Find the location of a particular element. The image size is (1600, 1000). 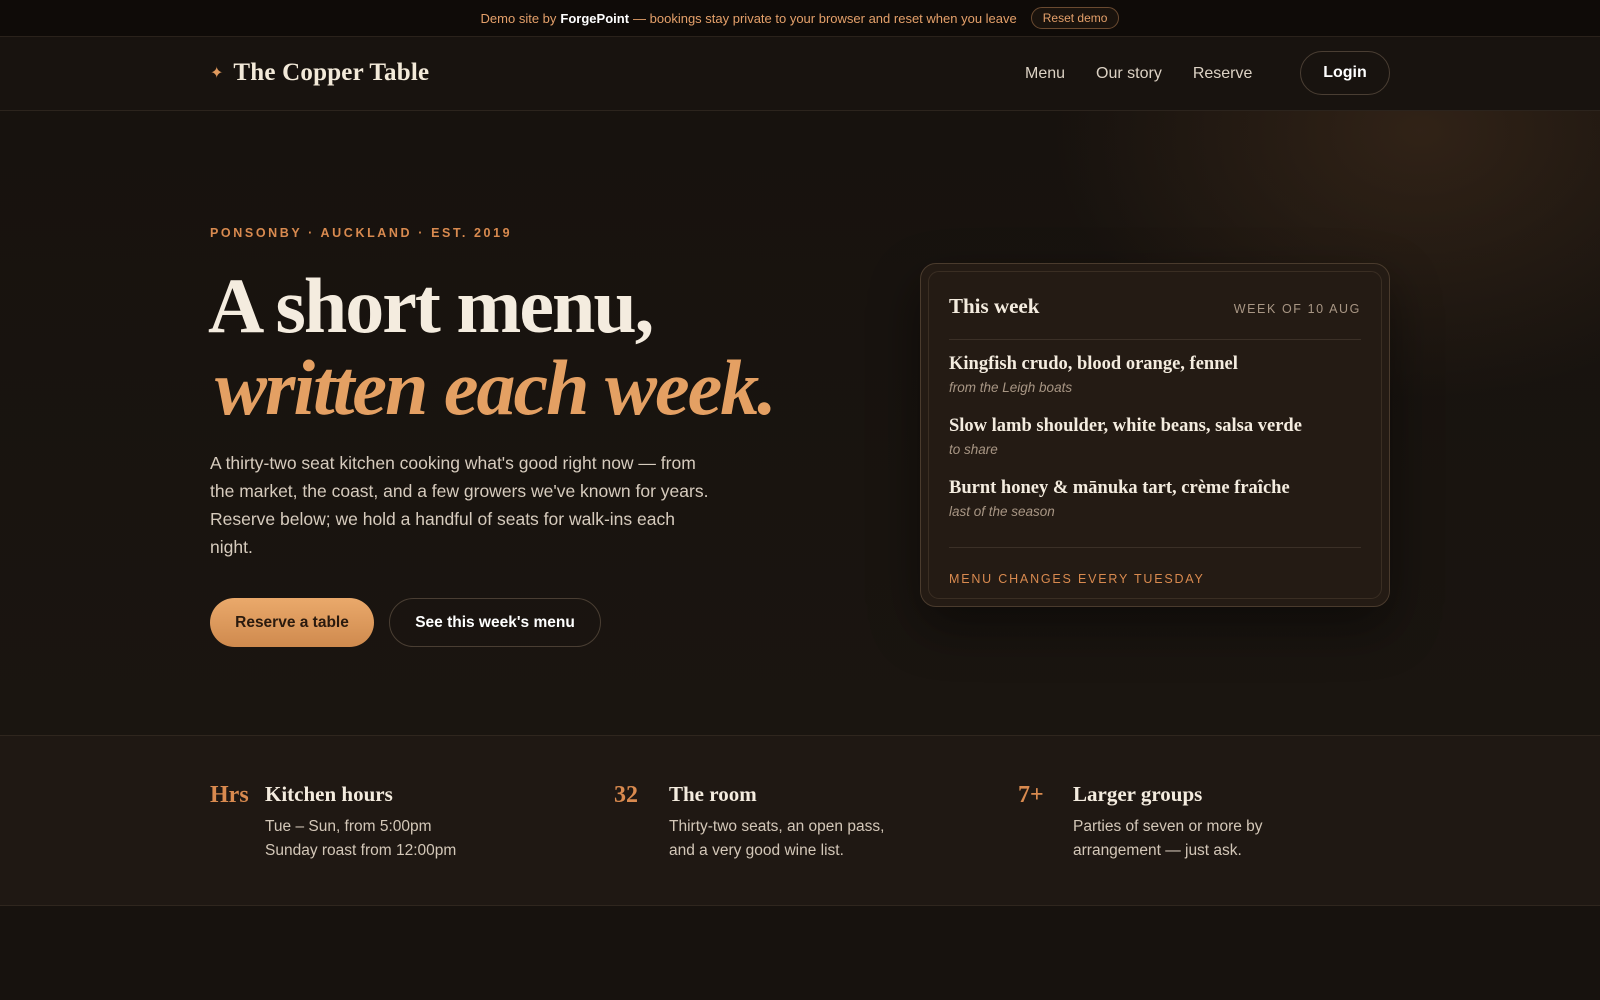

logo: ✦ The Copper Table is located at coordinates (319, 73).